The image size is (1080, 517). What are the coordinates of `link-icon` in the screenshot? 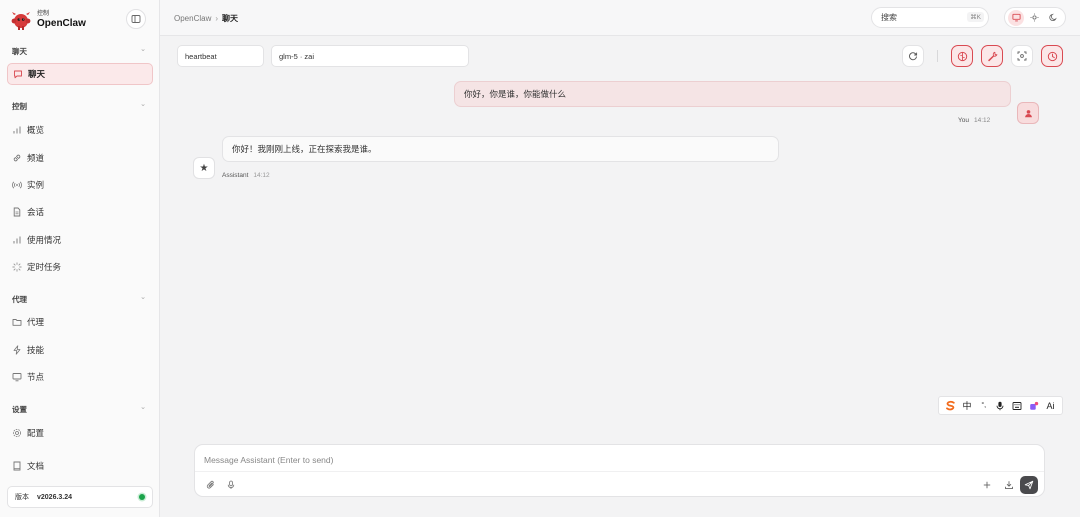 It's located at (17, 158).